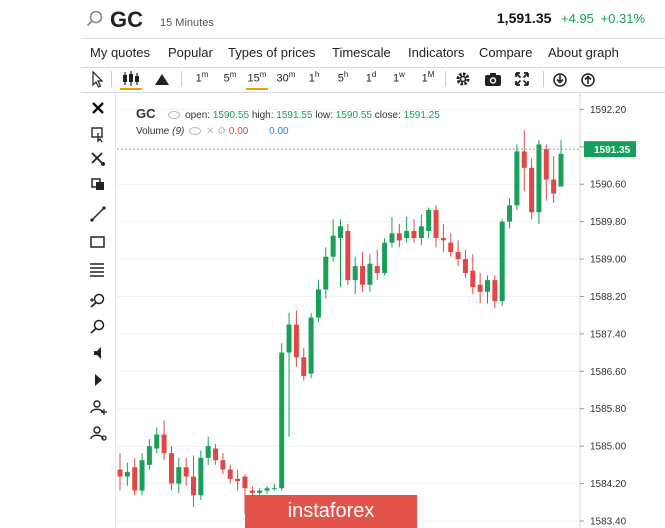 The width and height of the screenshot is (665, 528). I want to click on legend-symbol: GC, so click(146, 113).